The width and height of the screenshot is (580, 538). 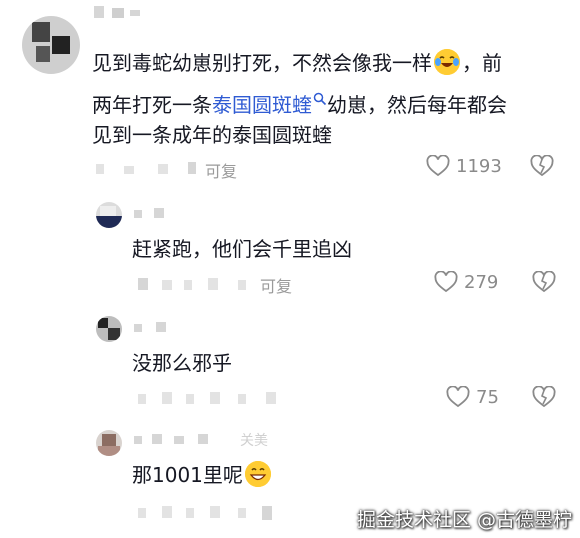 I want to click on comment-text-part: 见到一条成年的泰国圆斑蝰, so click(x=212, y=135).